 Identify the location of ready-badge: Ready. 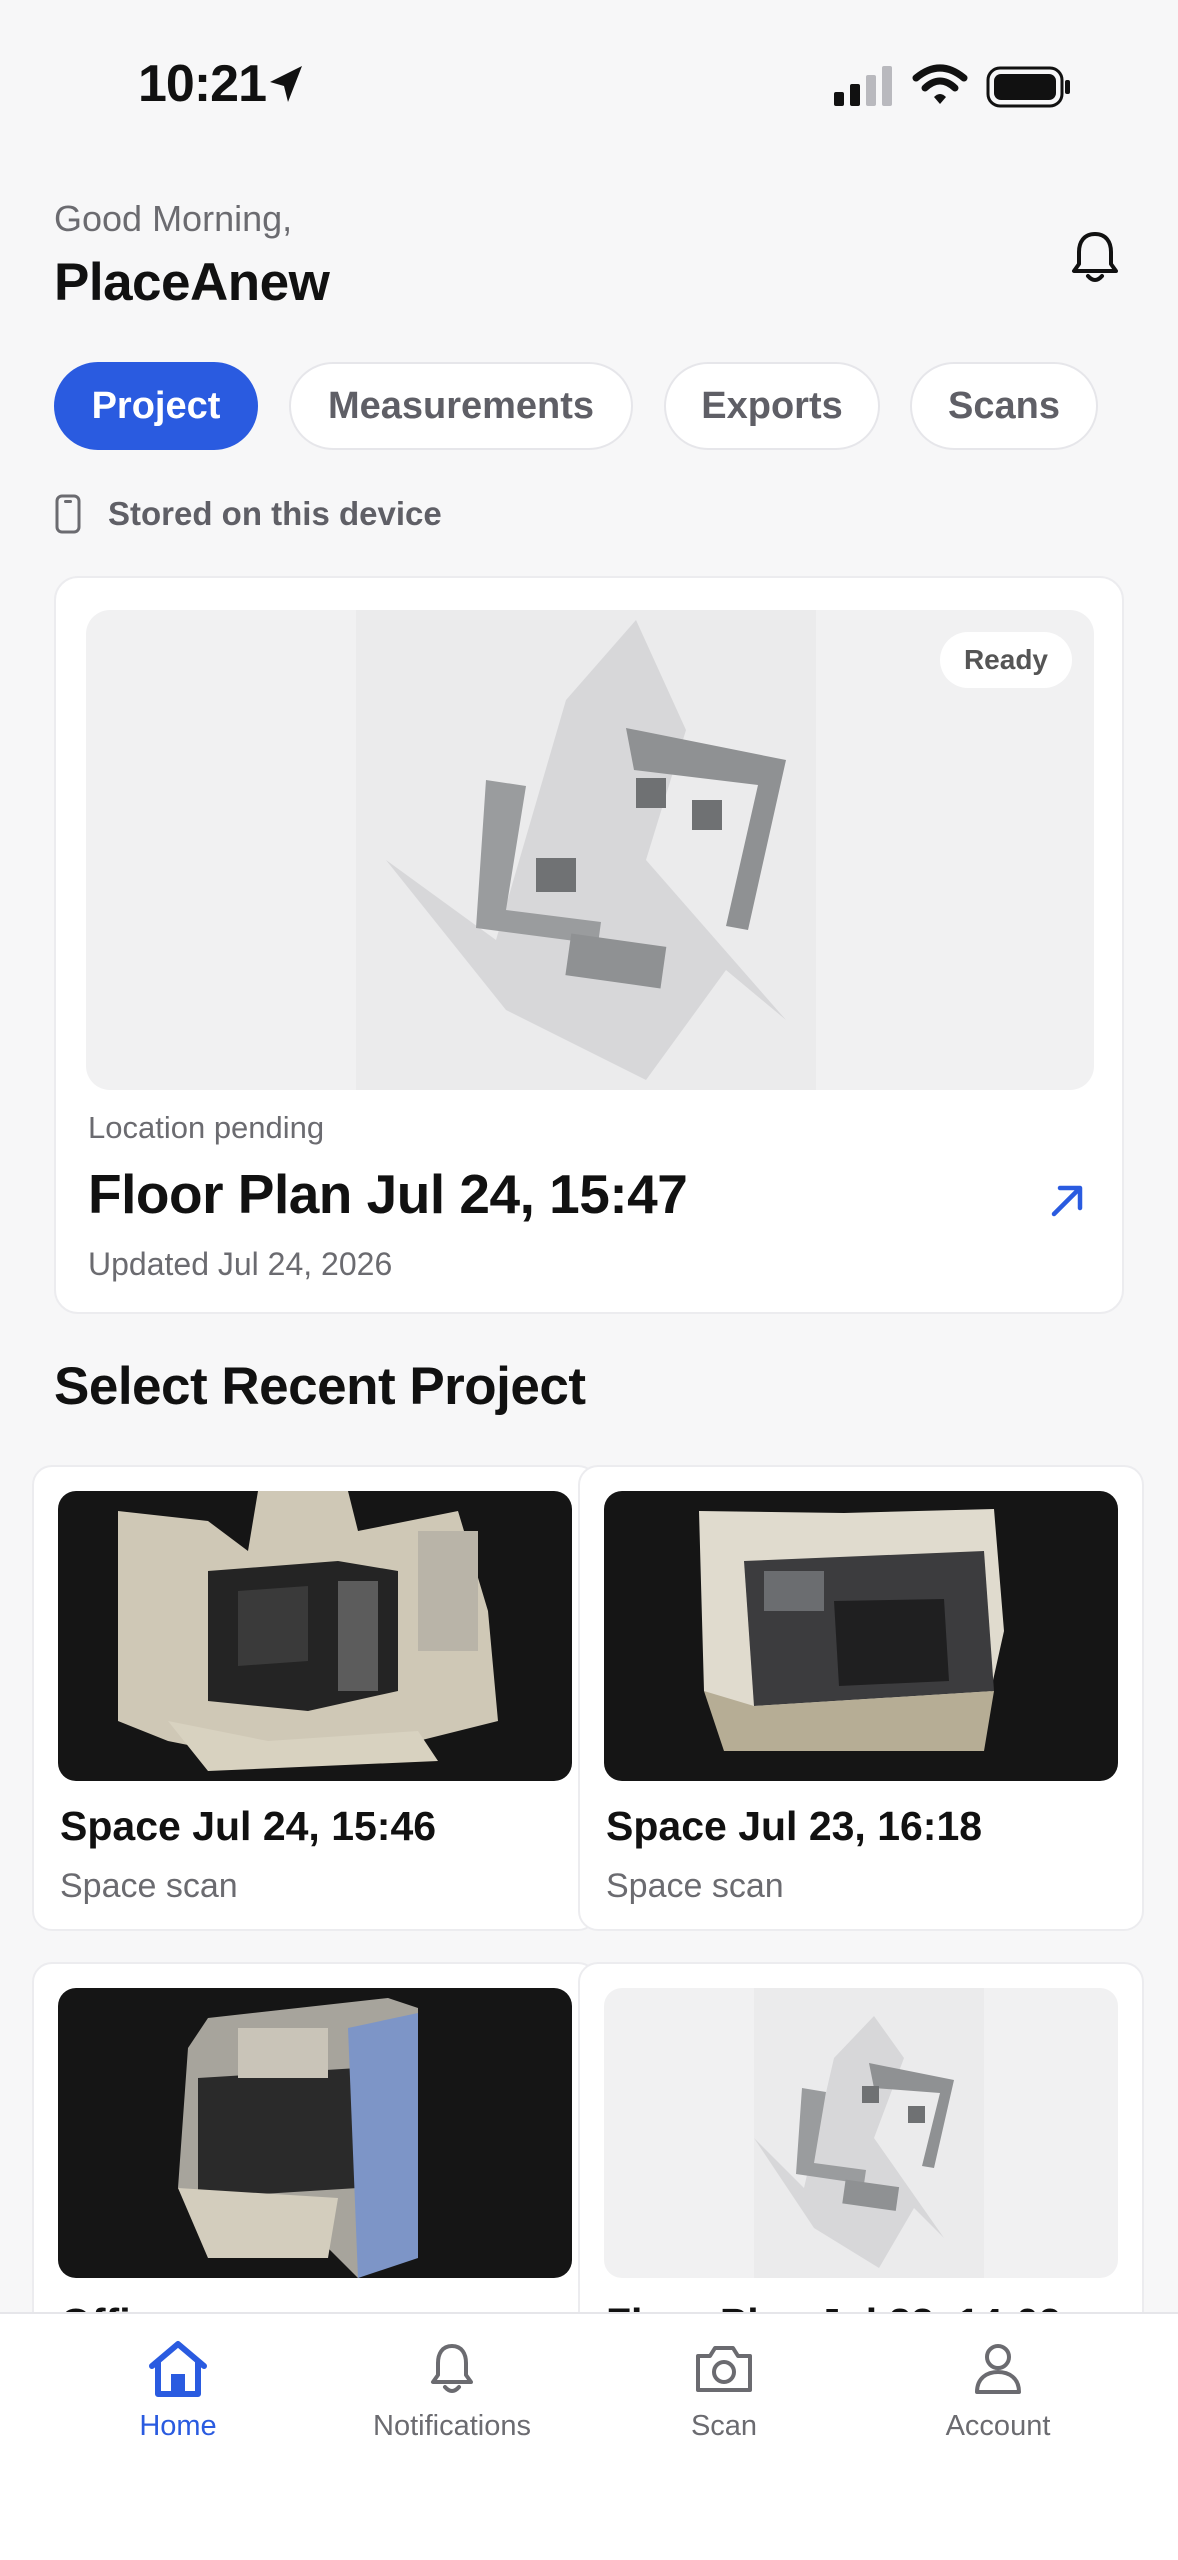
(1005, 660).